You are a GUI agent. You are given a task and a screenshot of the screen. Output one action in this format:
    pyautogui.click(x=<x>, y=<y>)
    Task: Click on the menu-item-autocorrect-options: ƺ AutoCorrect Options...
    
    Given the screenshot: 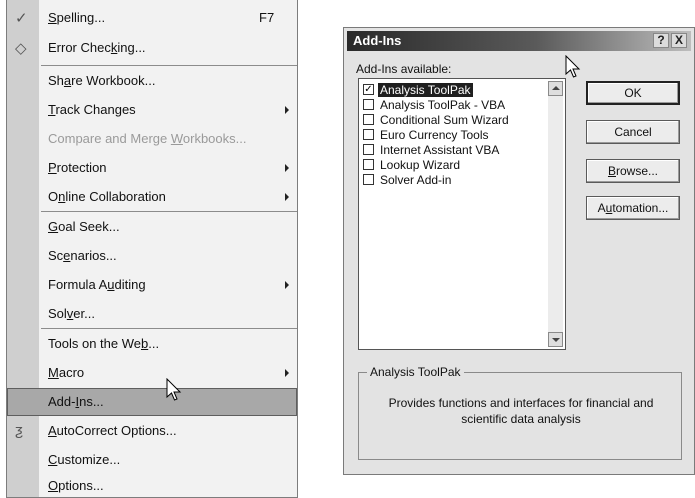 What is the action you would take?
    pyautogui.click(x=152, y=431)
    